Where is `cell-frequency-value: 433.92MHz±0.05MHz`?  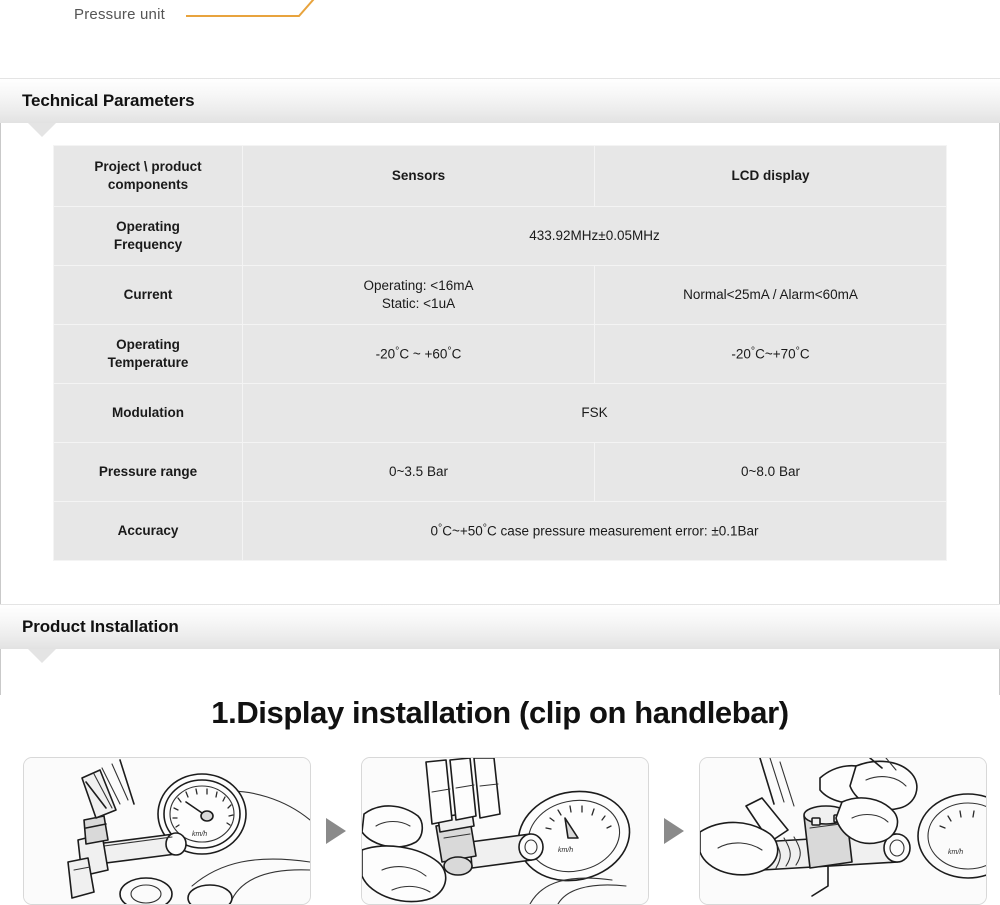 cell-frequency-value: 433.92MHz±0.05MHz is located at coordinates (594, 236).